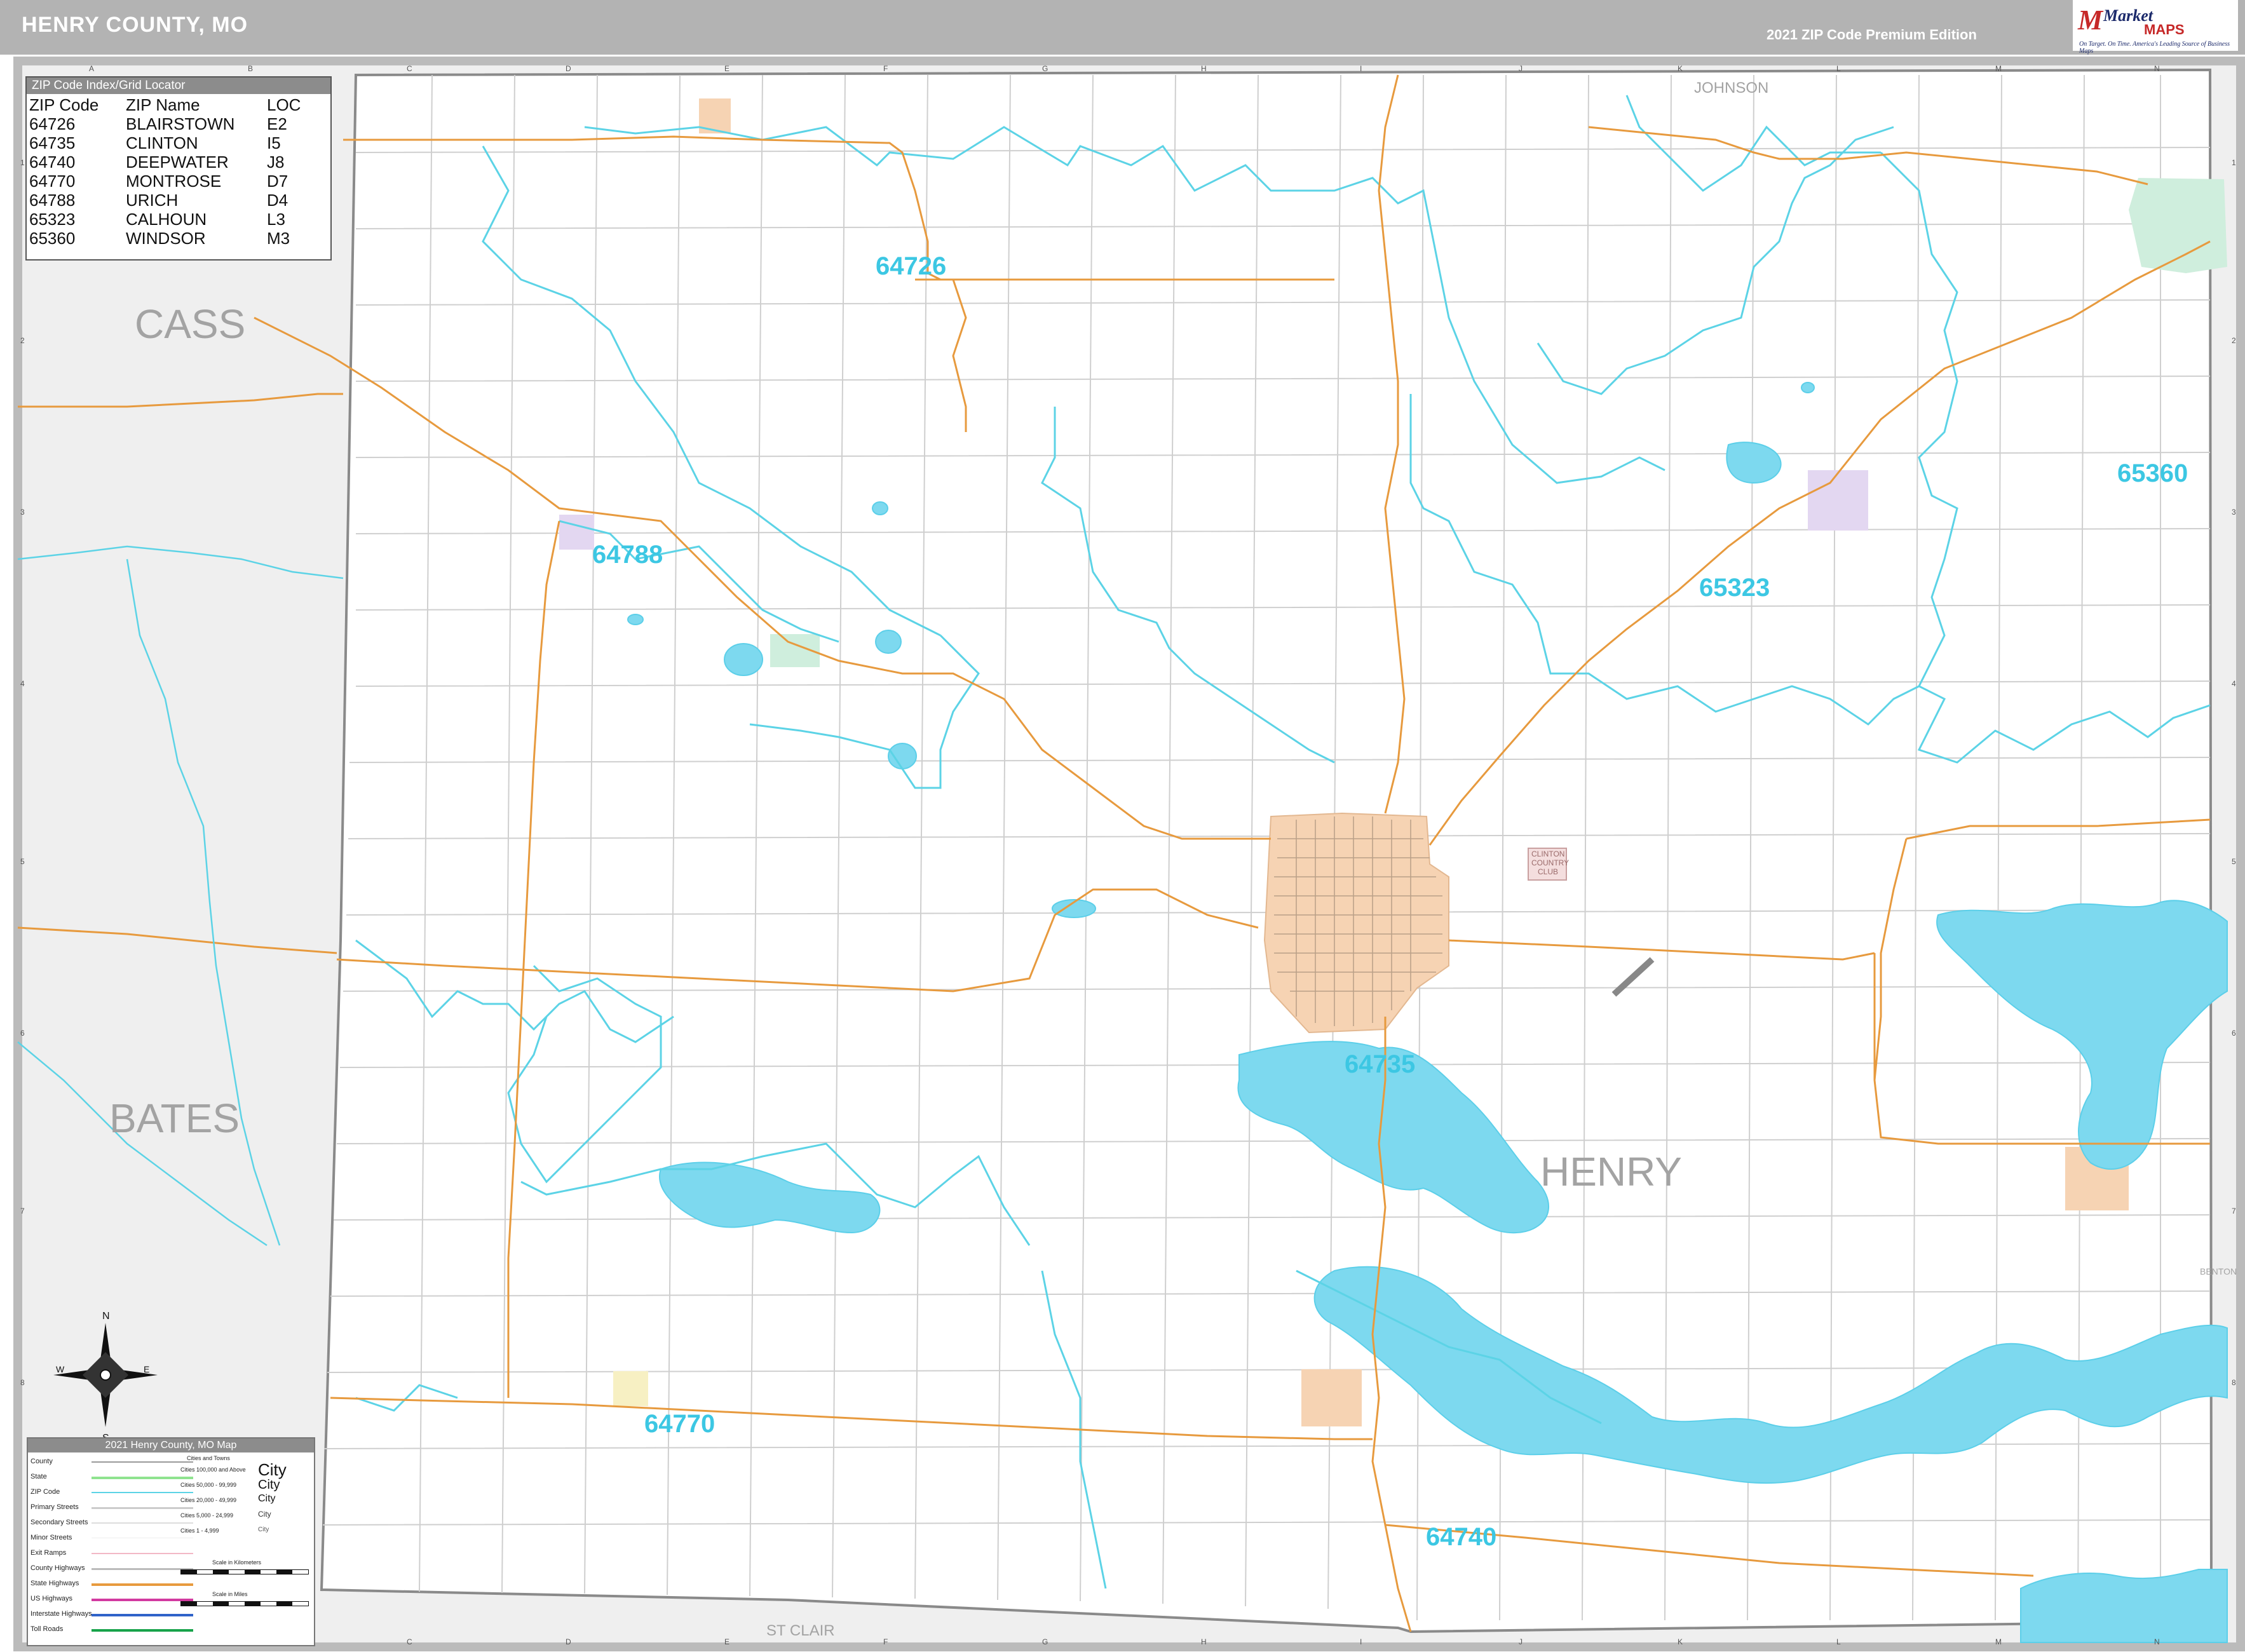 The image size is (2245, 1652). What do you see at coordinates (2157, 68) in the screenshot?
I see `grid-col-n-top: N` at bounding box center [2157, 68].